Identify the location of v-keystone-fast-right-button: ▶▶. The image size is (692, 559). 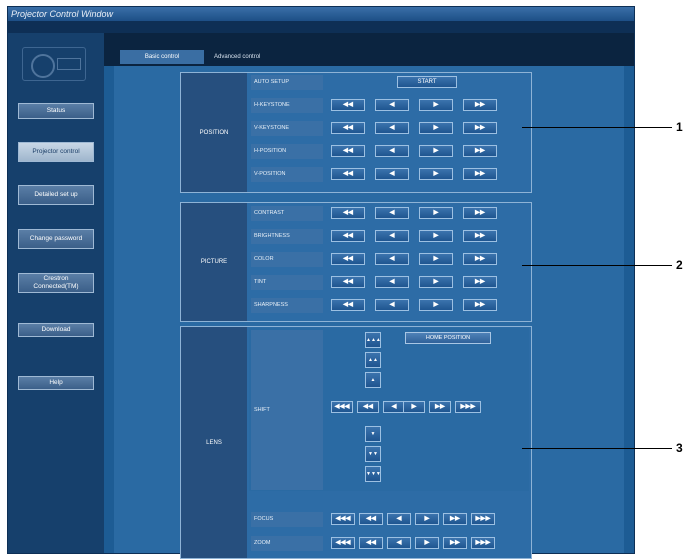
(480, 128).